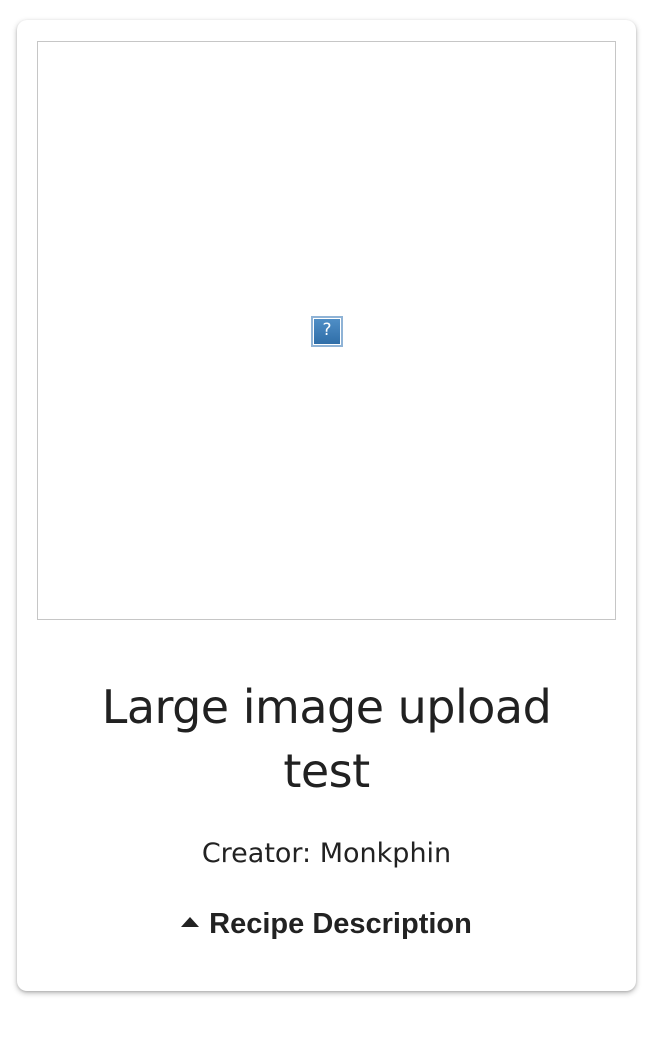  What do you see at coordinates (340, 924) in the screenshot?
I see `recipe-description-label: Recipe Description` at bounding box center [340, 924].